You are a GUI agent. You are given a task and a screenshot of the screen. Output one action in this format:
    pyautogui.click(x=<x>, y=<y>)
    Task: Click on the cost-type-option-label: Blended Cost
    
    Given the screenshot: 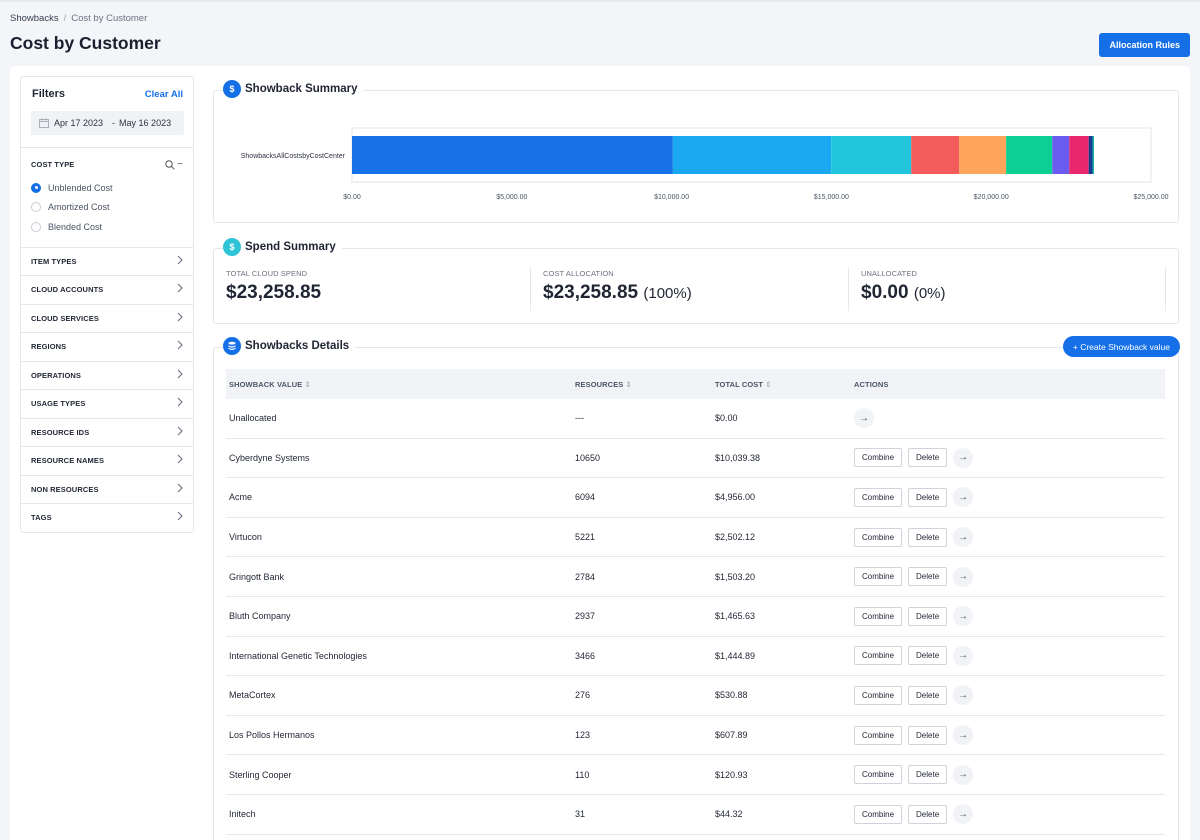 What is the action you would take?
    pyautogui.click(x=75, y=226)
    